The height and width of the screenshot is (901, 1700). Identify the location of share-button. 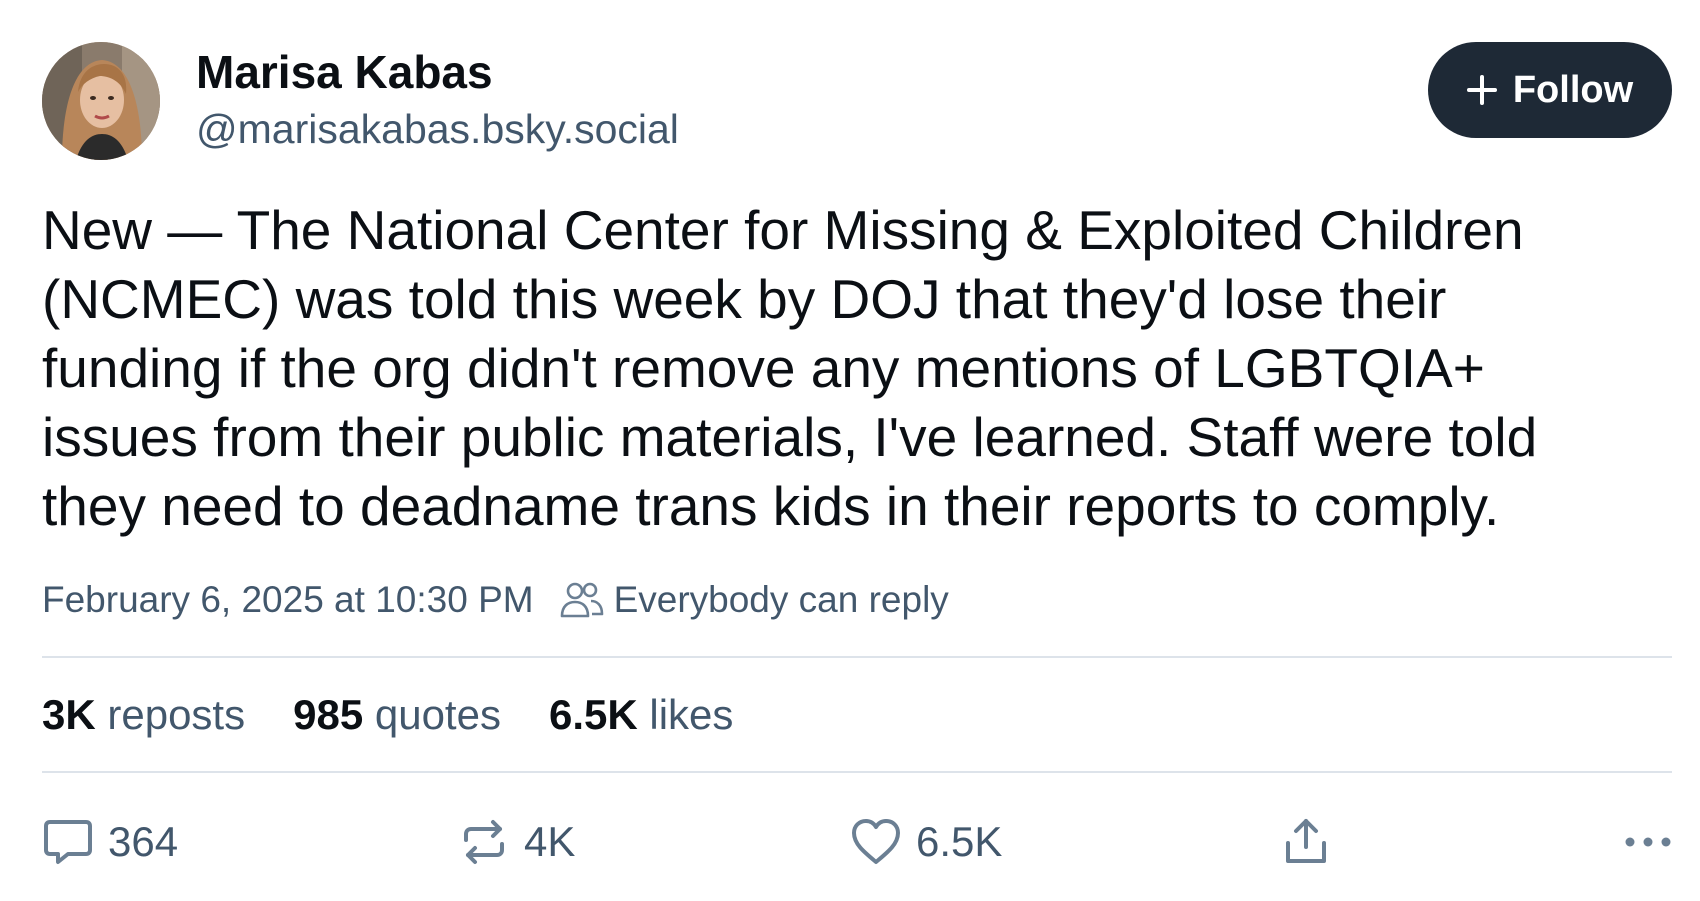
(1306, 842).